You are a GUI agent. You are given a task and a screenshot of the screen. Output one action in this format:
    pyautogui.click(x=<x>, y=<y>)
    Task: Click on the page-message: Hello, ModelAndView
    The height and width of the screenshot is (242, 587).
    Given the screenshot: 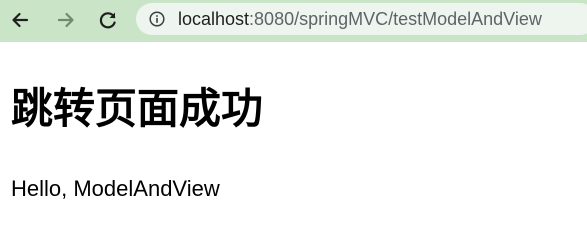 What is the action you would take?
    pyautogui.click(x=115, y=188)
    